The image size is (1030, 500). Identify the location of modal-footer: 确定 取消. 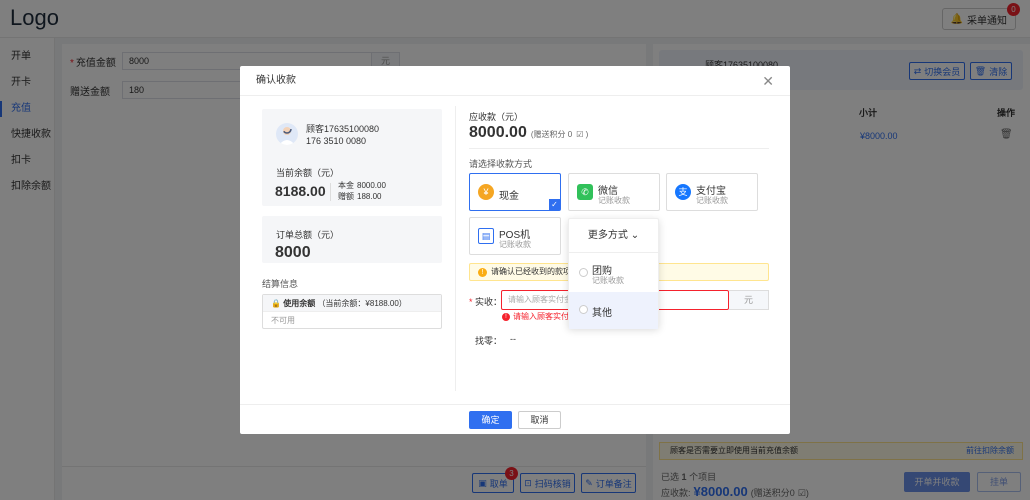
(515, 419).